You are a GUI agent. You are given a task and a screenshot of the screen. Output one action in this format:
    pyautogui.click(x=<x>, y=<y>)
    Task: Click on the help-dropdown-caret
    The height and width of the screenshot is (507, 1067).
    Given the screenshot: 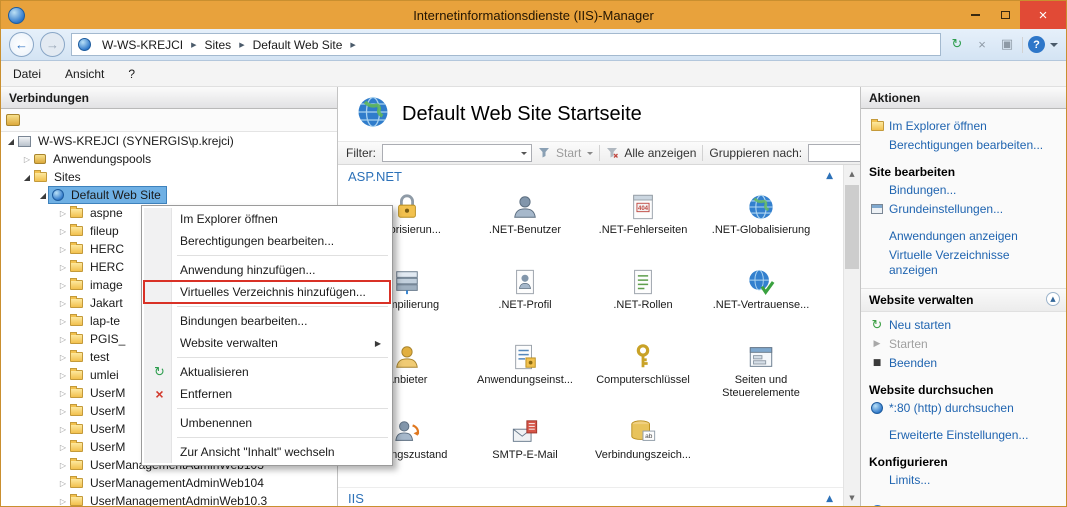 What is the action you would take?
    pyautogui.click(x=1054, y=46)
    